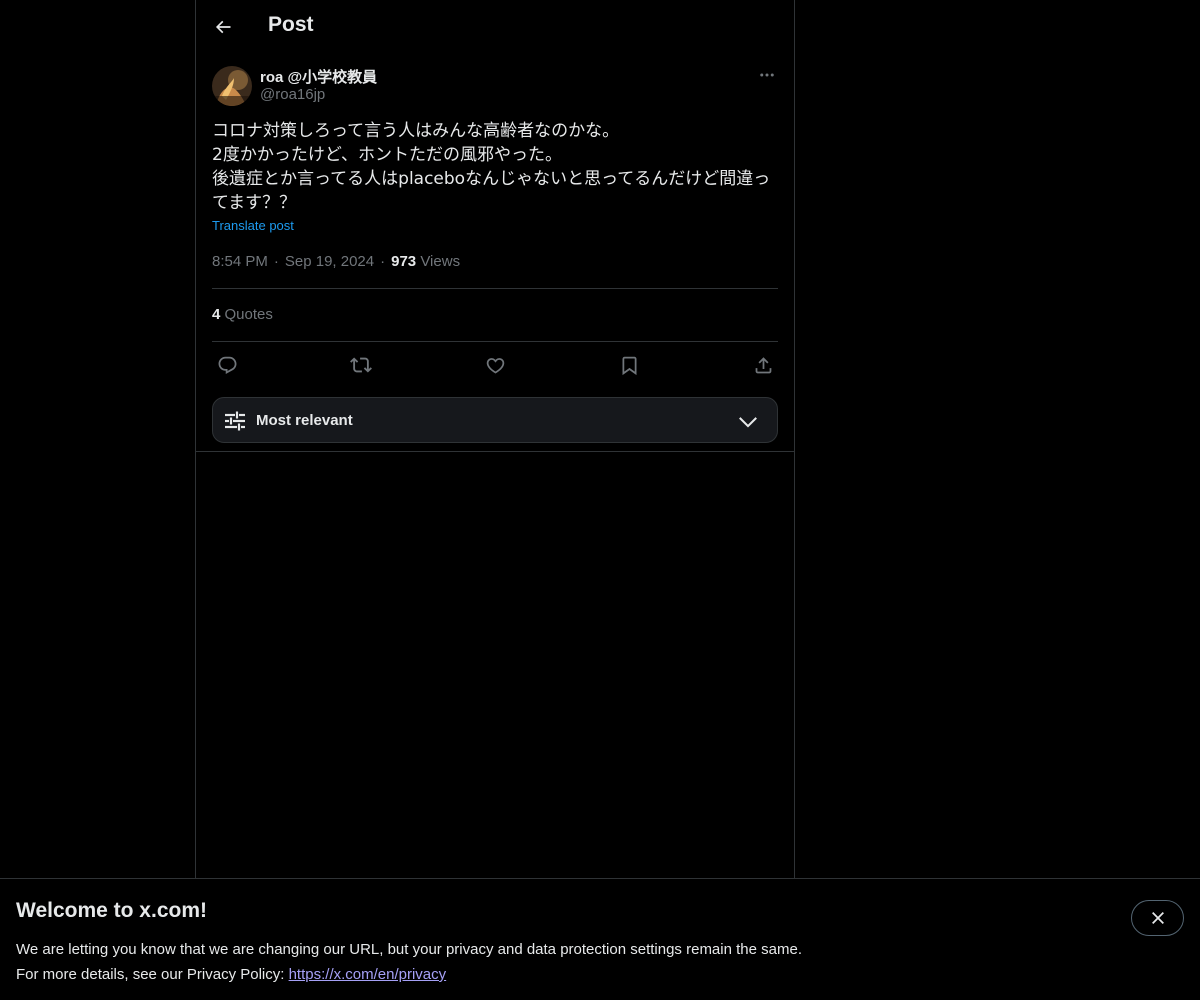 The image size is (1200, 1000). What do you see at coordinates (292, 94) in the screenshot?
I see `author-handle: @roa16jp` at bounding box center [292, 94].